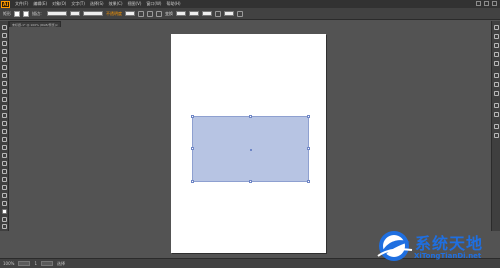  What do you see at coordinates (308, 181) in the screenshot?
I see `resize-handle-bottom-right` at bounding box center [308, 181].